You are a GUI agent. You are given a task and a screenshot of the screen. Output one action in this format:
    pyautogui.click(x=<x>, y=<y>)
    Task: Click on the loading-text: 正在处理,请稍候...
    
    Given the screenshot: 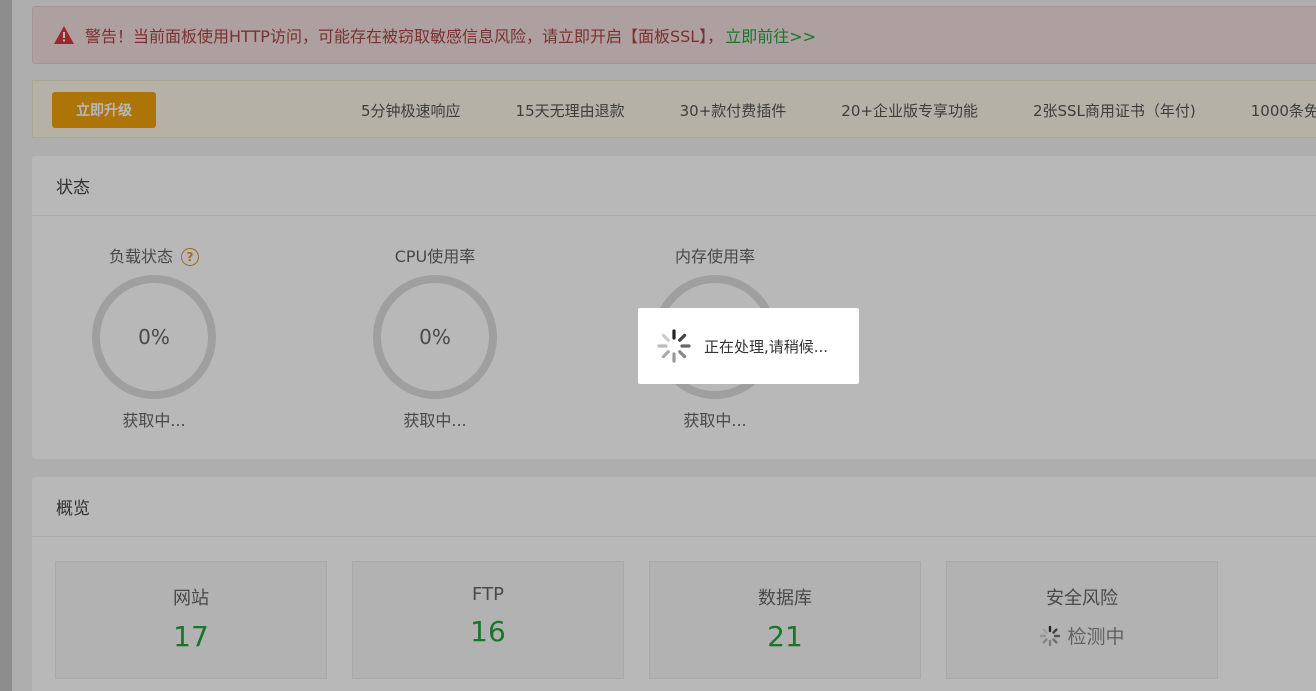 What is the action you would take?
    pyautogui.click(x=766, y=346)
    